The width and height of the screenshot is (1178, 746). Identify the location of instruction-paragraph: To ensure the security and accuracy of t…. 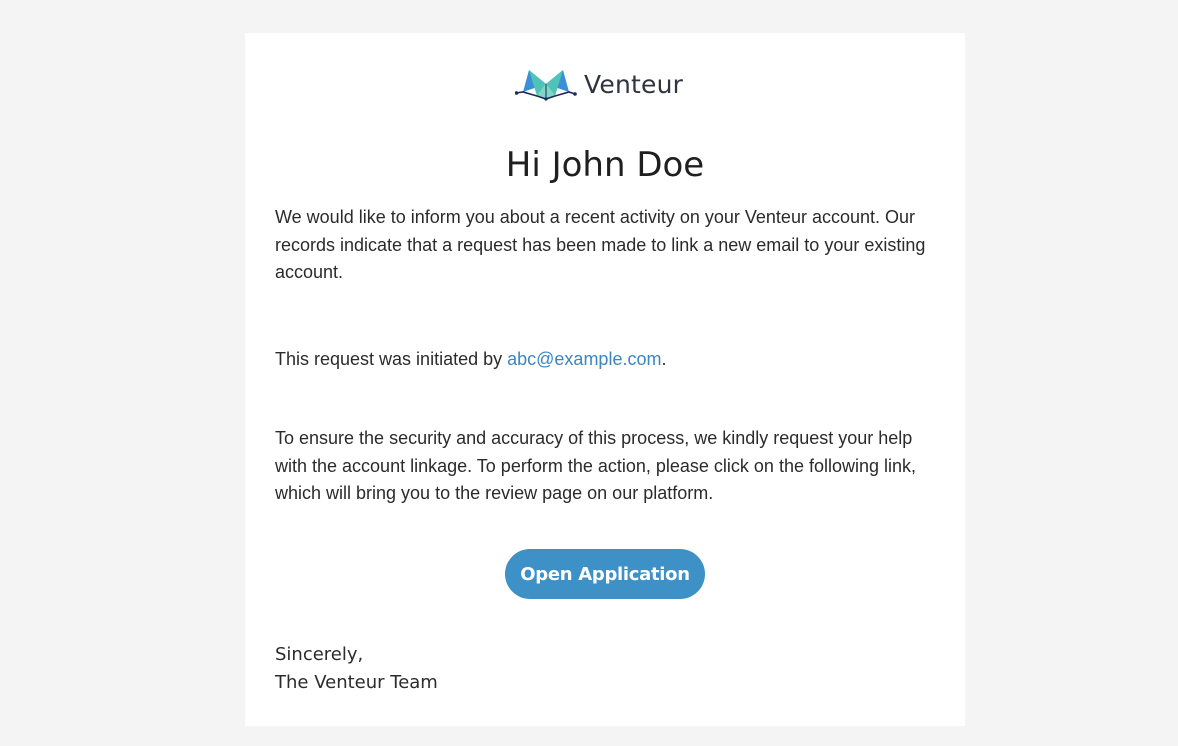
(596, 465).